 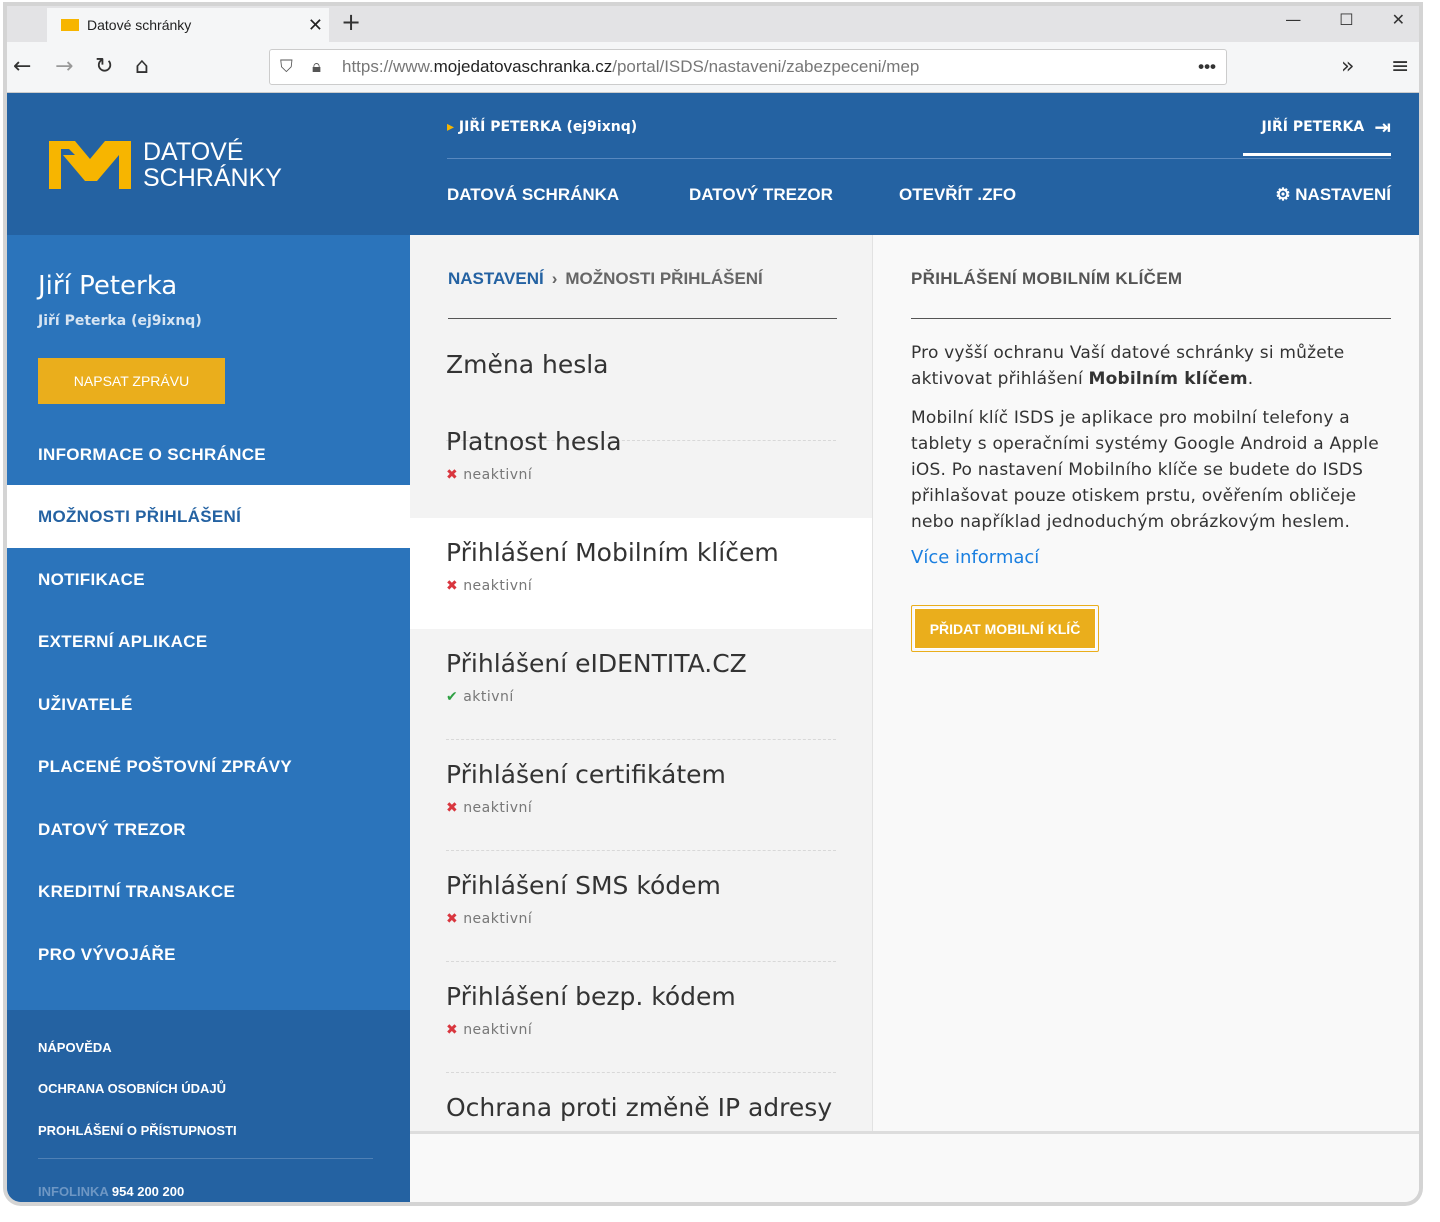 I want to click on footer-pristupnost: PROHLÁŠENÍ O PŘÍSTUPNOSTI, so click(x=137, y=1130).